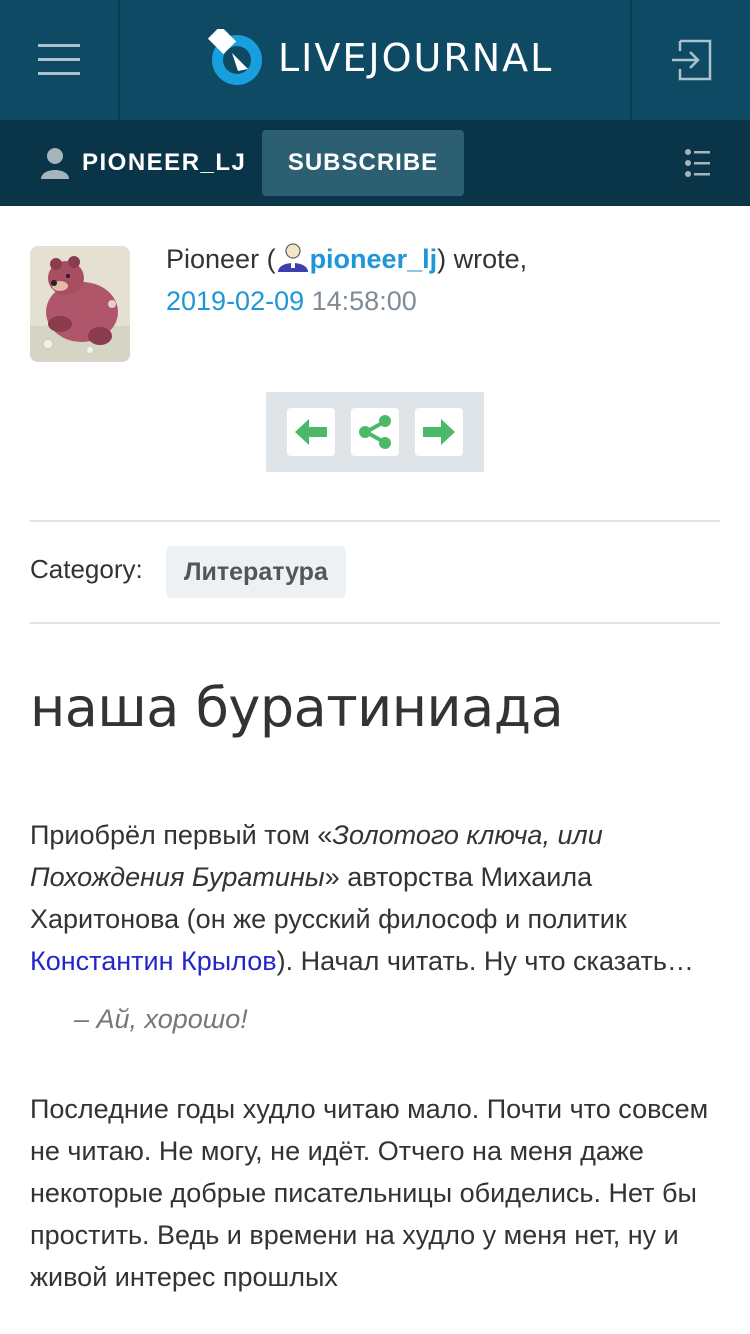 The width and height of the screenshot is (750, 1334). Describe the element at coordinates (153, 961) in the screenshot. I see `author-link: Константин Крылов` at that location.